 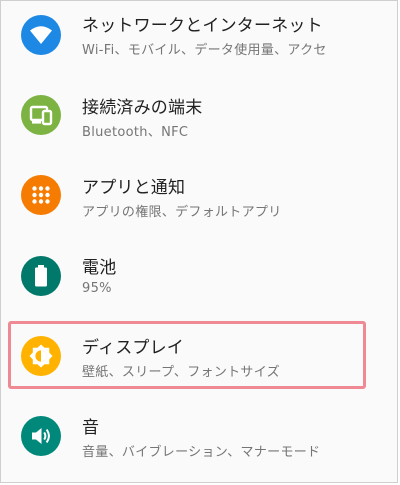 I want to click on battery-icon, so click(x=41, y=276).